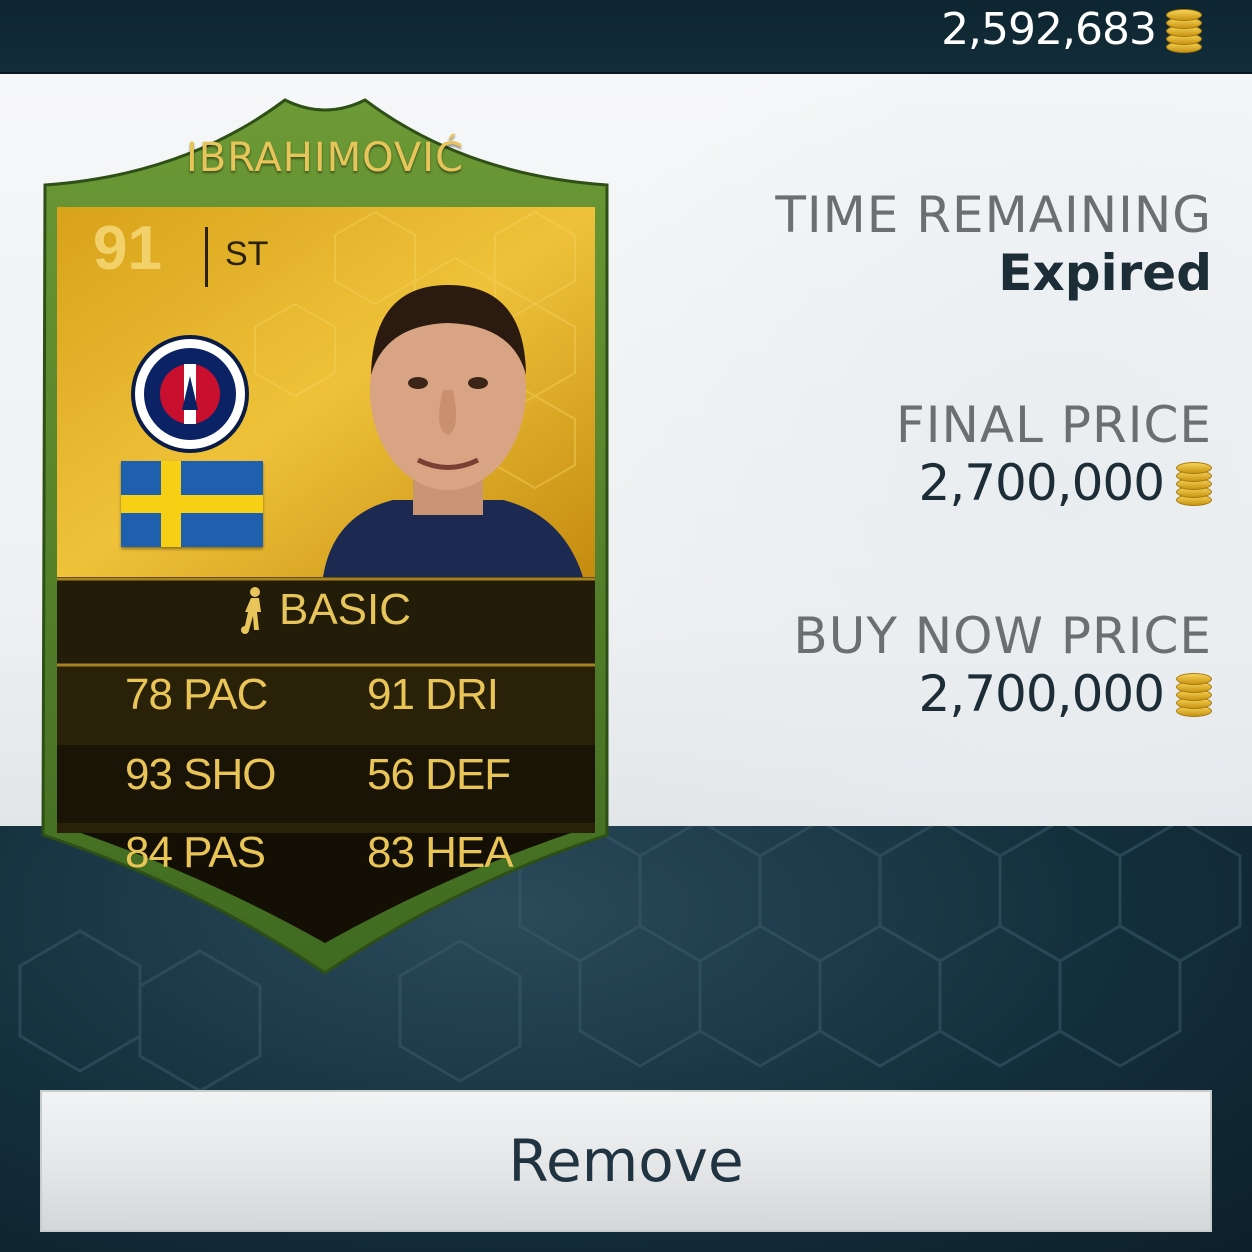  I want to click on final-price-row: 2,700,000, so click(1054, 483).